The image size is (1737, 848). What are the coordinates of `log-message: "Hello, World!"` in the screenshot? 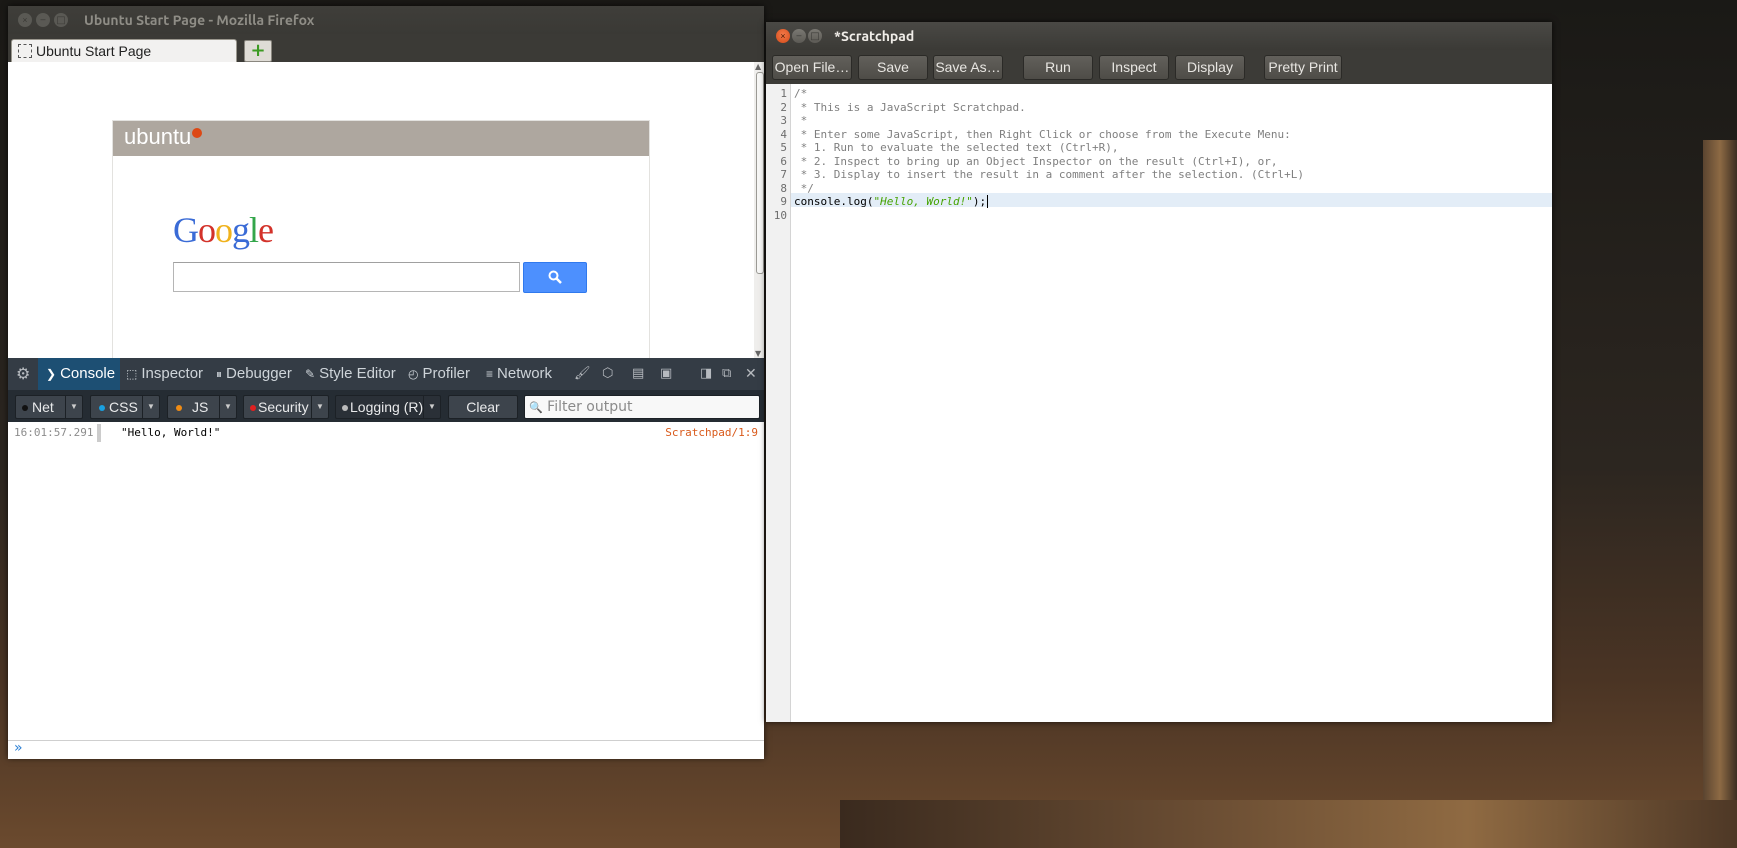 It's located at (171, 432).